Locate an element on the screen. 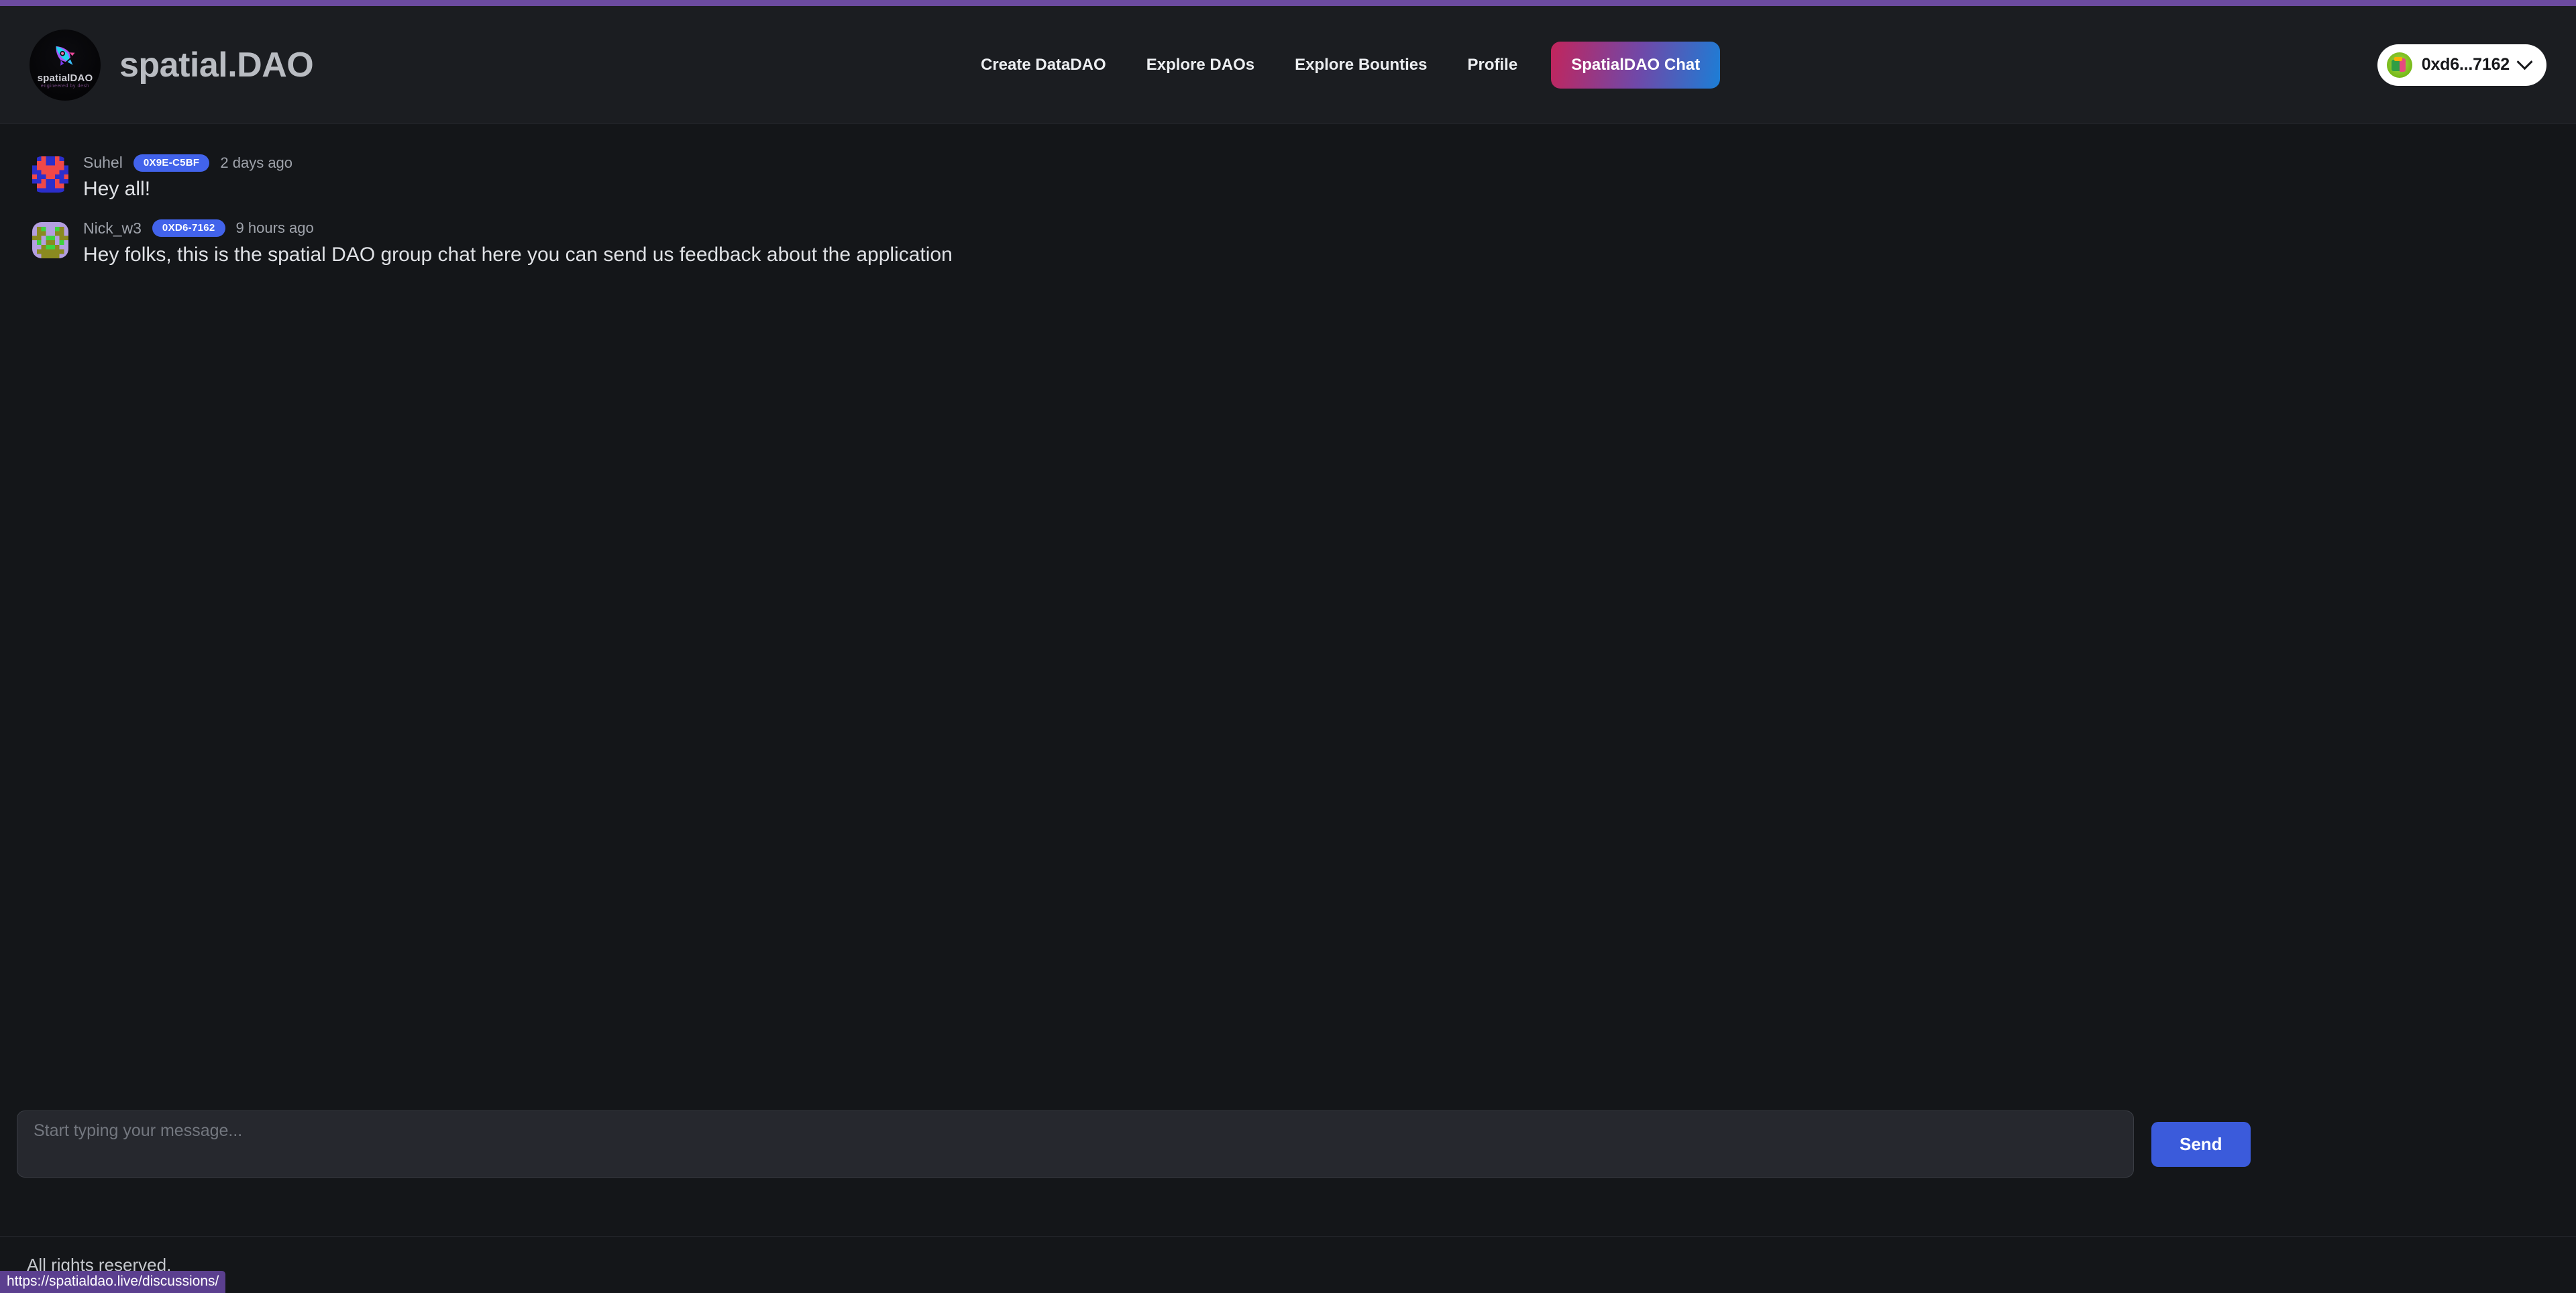 Image resolution: width=2576 pixels, height=1293 pixels. message-composer: Send is located at coordinates (1288, 1144).